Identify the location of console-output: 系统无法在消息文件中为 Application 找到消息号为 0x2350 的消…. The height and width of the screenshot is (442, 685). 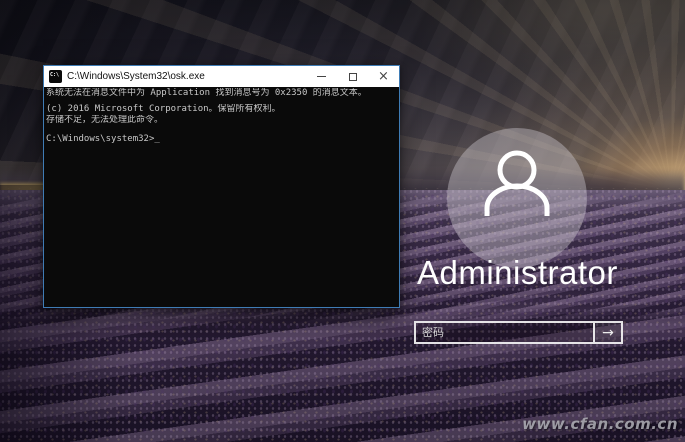
(221, 116).